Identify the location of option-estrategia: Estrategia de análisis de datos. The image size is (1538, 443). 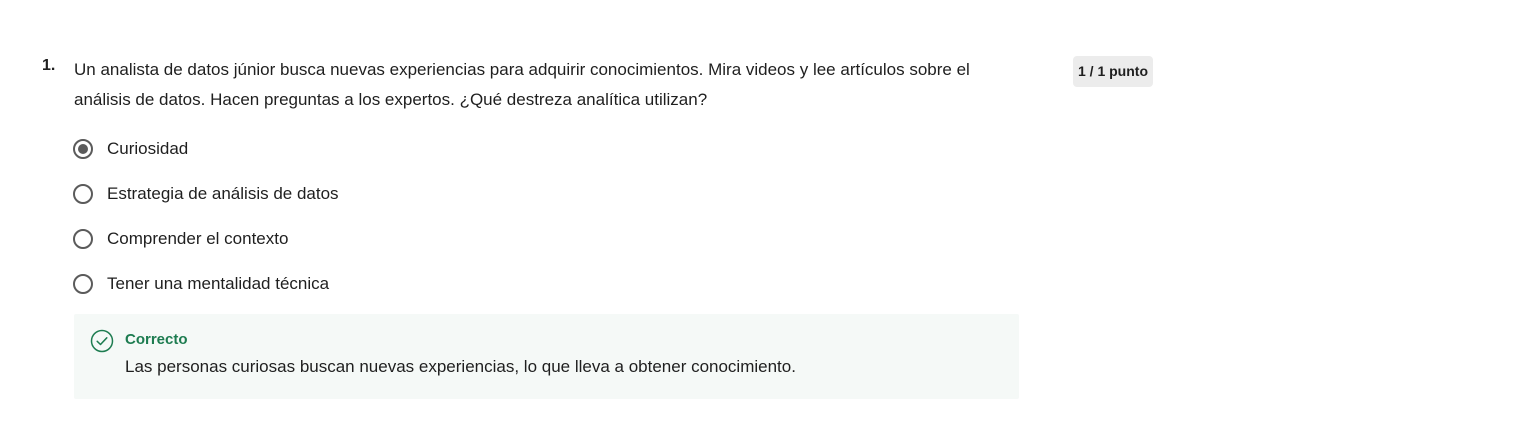
(283, 194).